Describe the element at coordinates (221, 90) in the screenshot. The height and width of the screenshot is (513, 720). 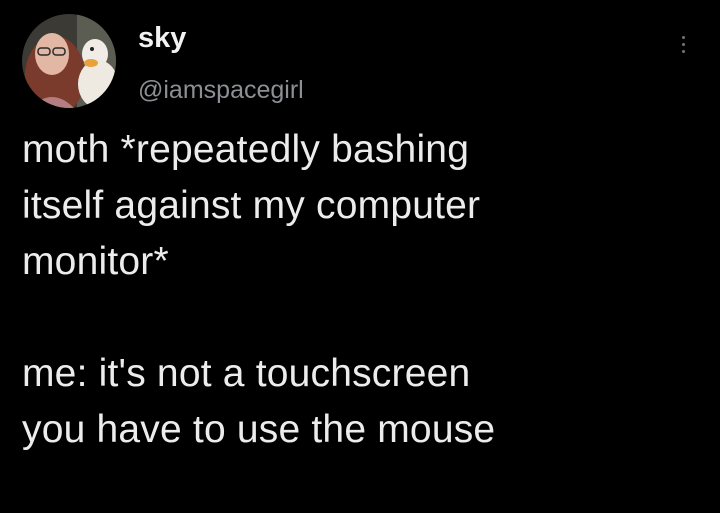
I see `user-handle: @iamspacegirl` at that location.